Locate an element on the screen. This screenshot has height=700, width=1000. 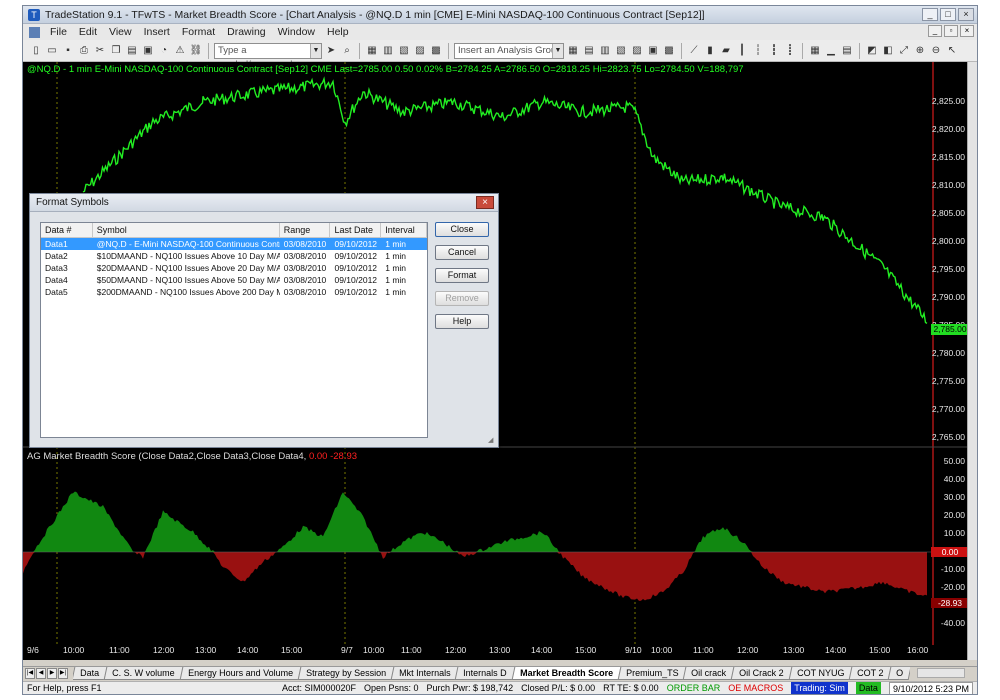
vertical-scrollbar is located at coordinates (972, 361).